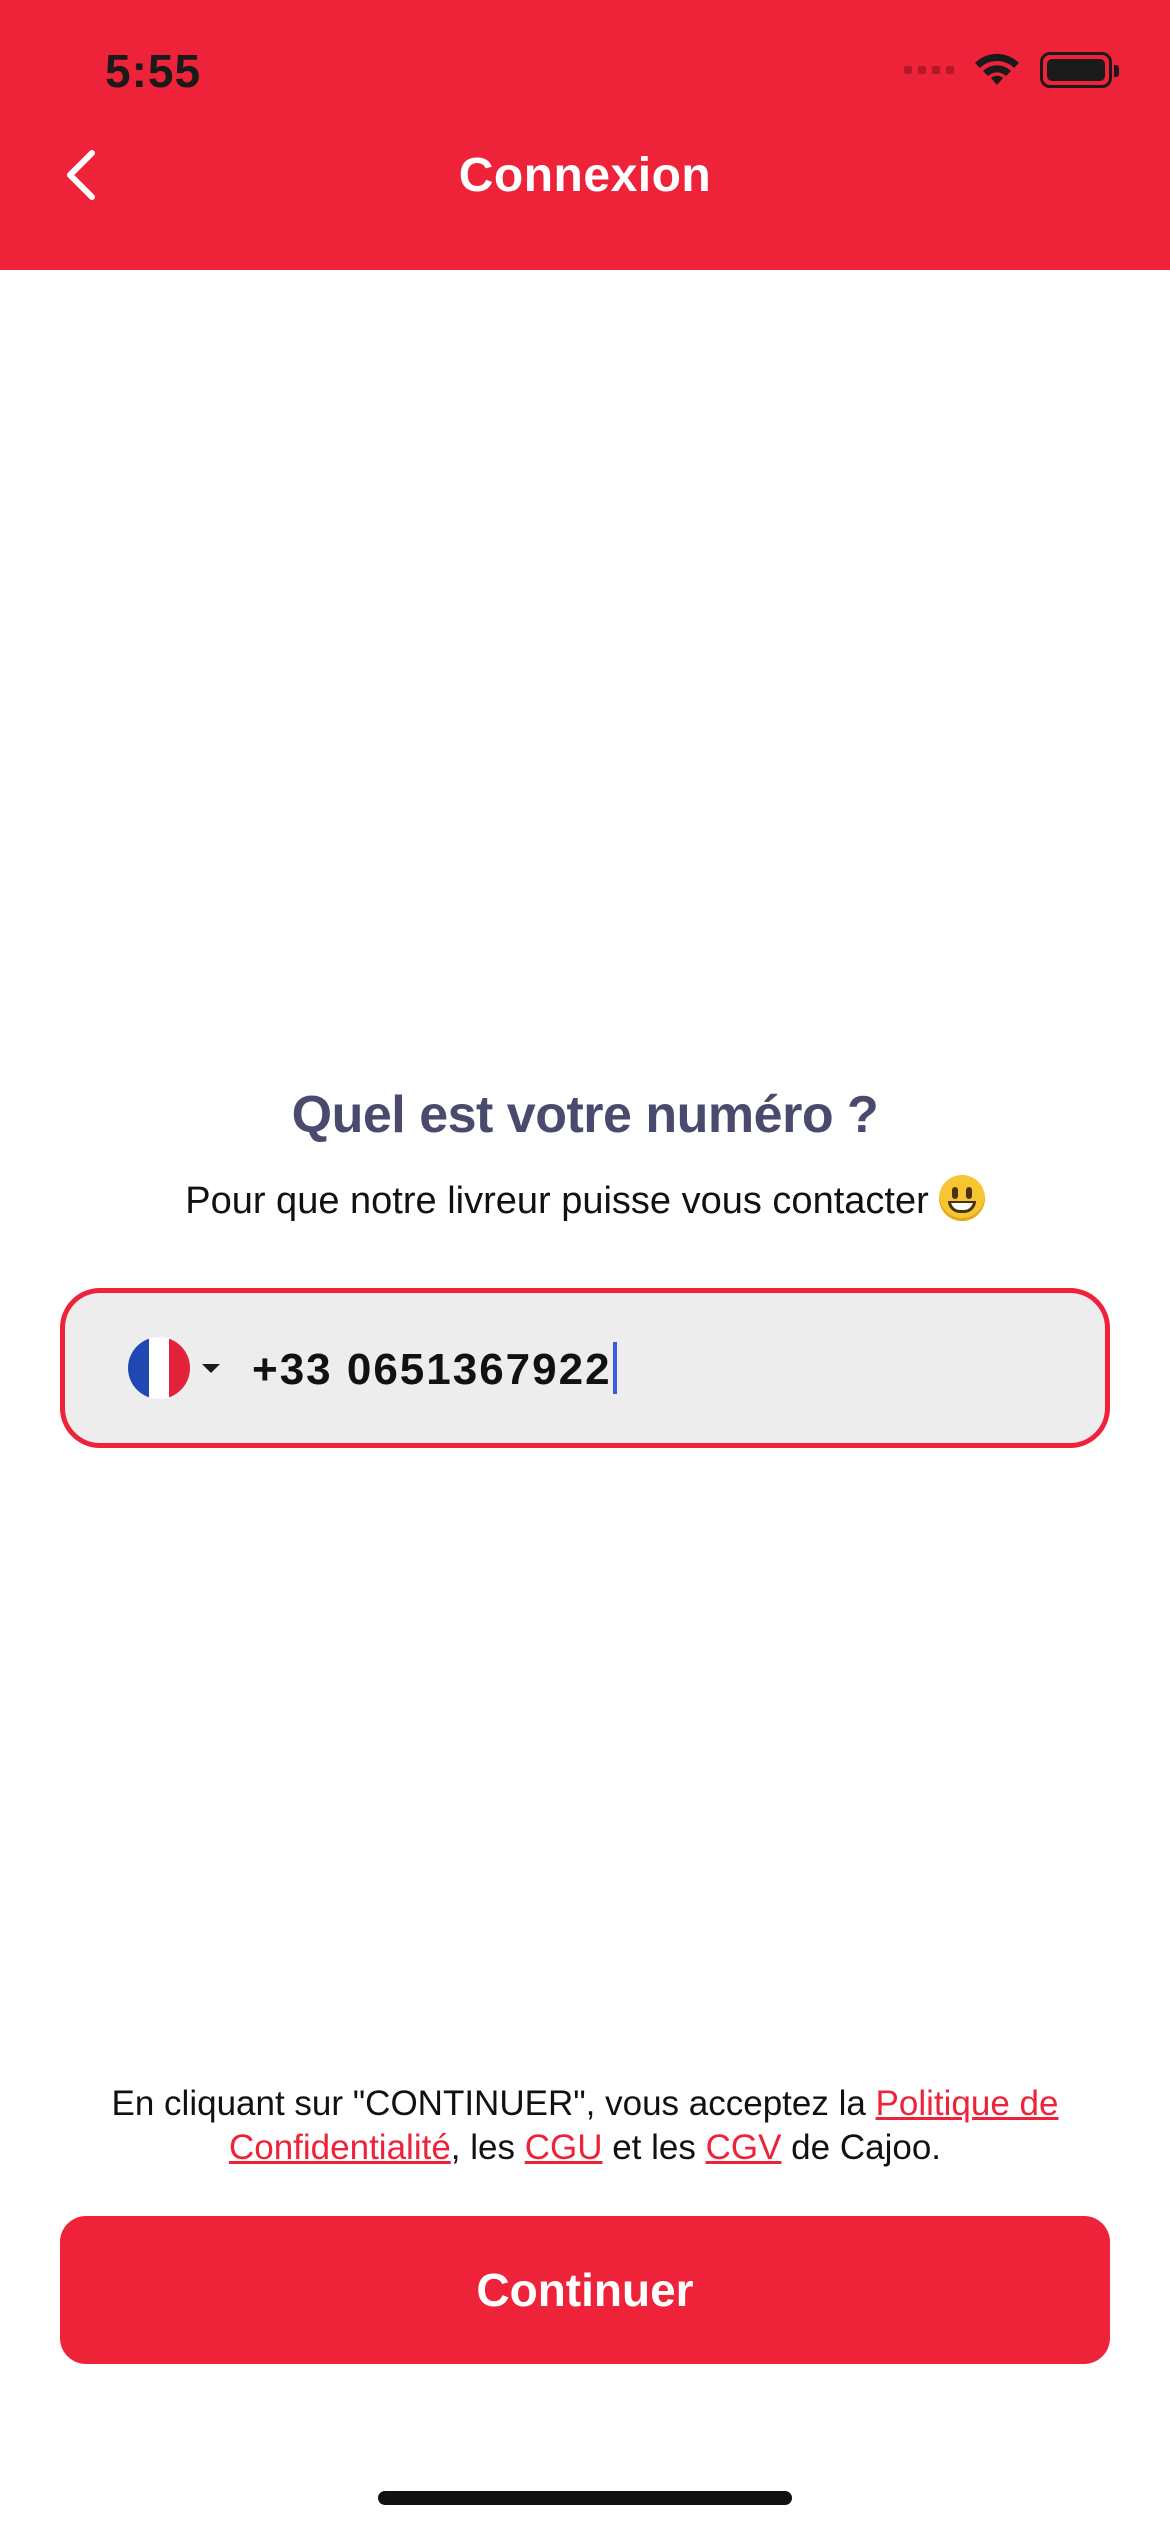 This screenshot has height=2532, width=1170. Describe the element at coordinates (211, 1368) in the screenshot. I see `dropdown-caret-icon` at that location.